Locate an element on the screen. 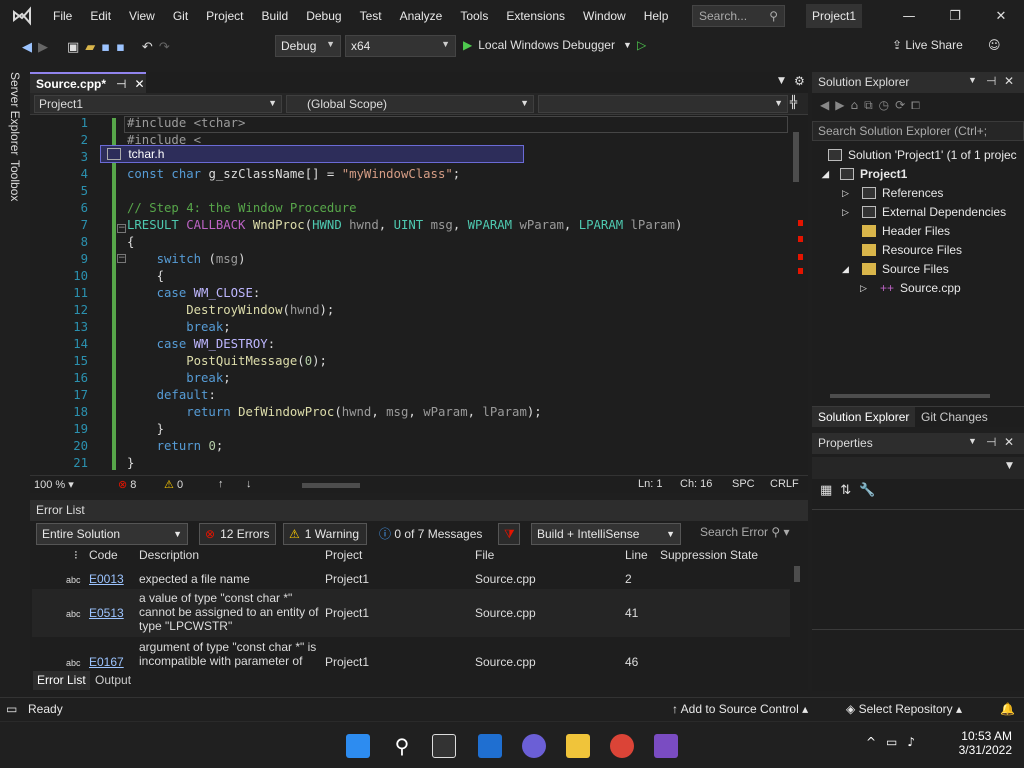 Image resolution: width=1024 pixels, height=768 pixels. platform-dropdown: x64 ▼ is located at coordinates (400, 46).